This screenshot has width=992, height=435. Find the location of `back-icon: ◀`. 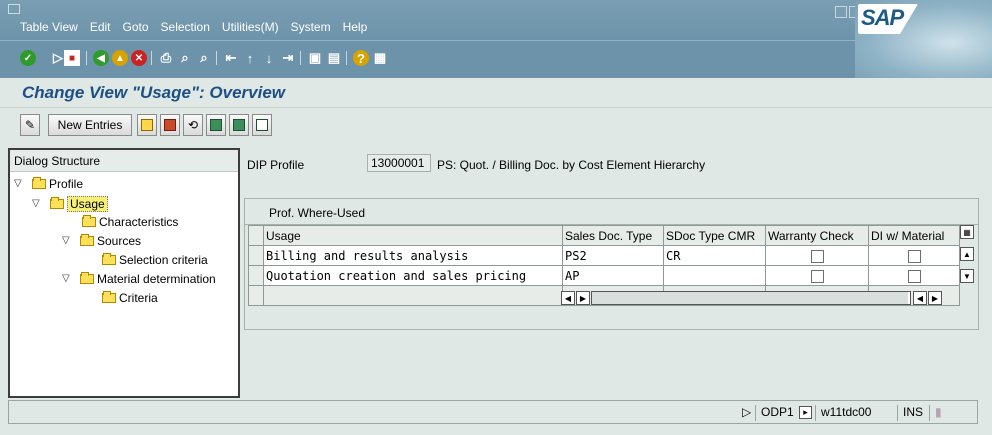

back-icon: ◀ is located at coordinates (101, 58).